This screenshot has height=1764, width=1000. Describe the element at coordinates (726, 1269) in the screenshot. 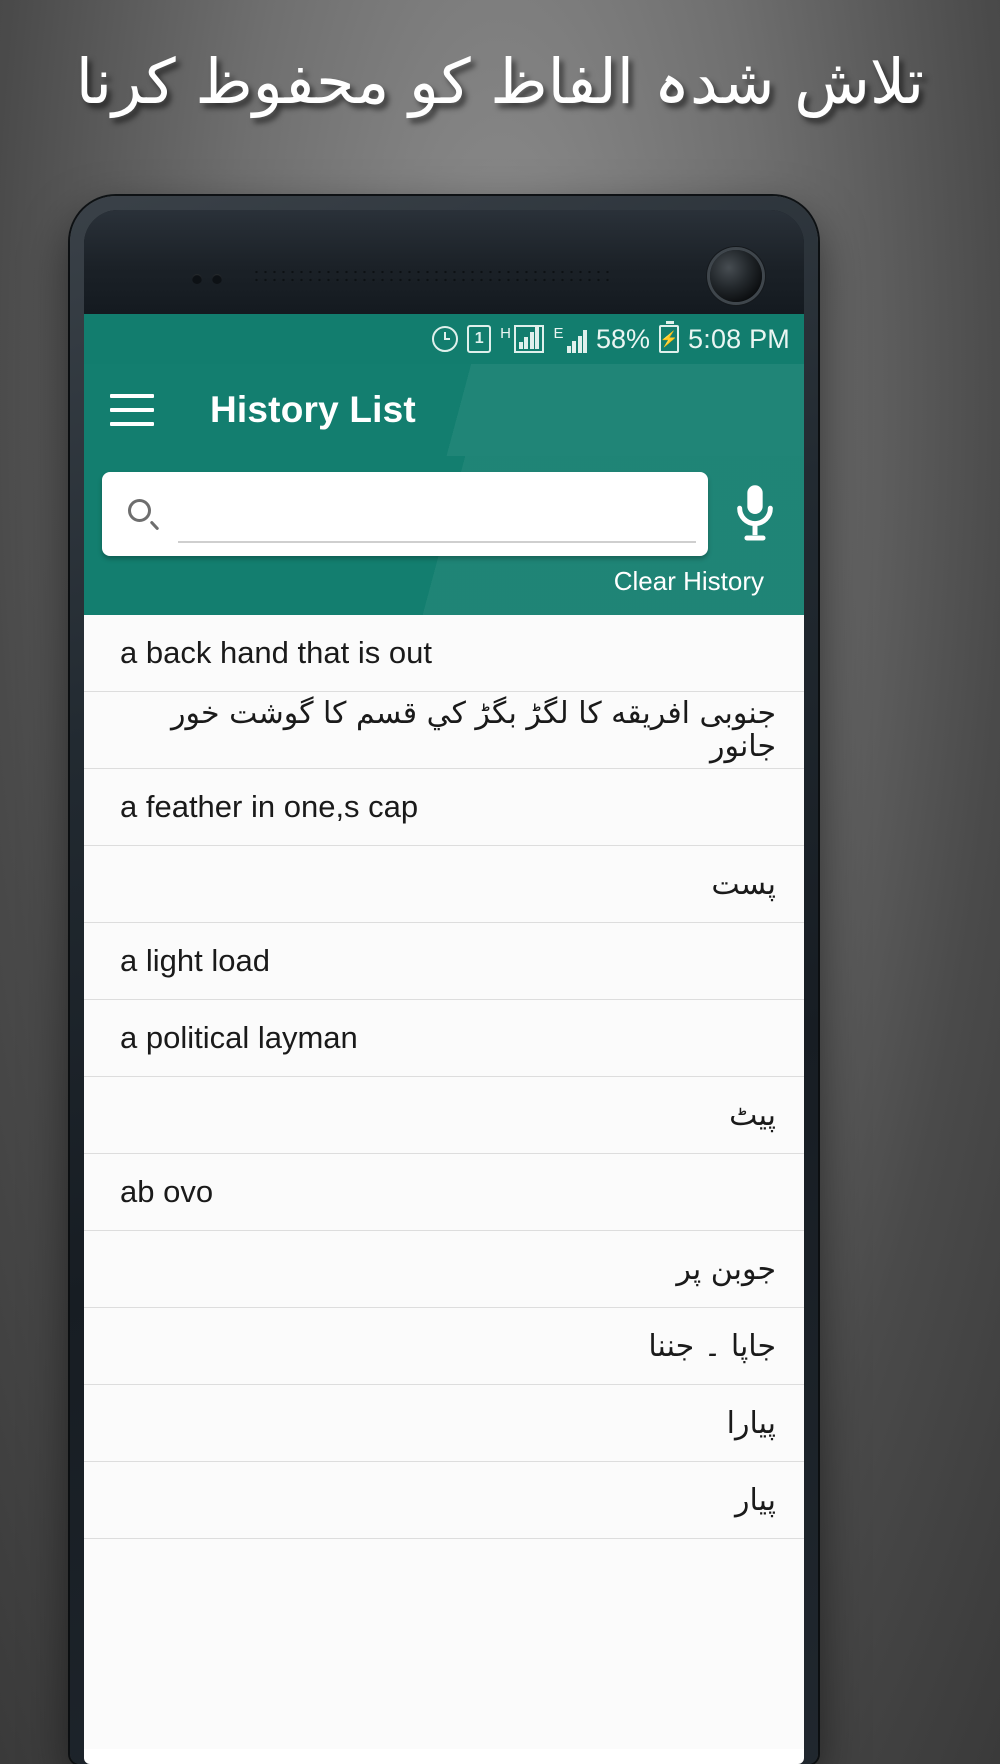

I see `list-item-label: جوبن پر` at that location.